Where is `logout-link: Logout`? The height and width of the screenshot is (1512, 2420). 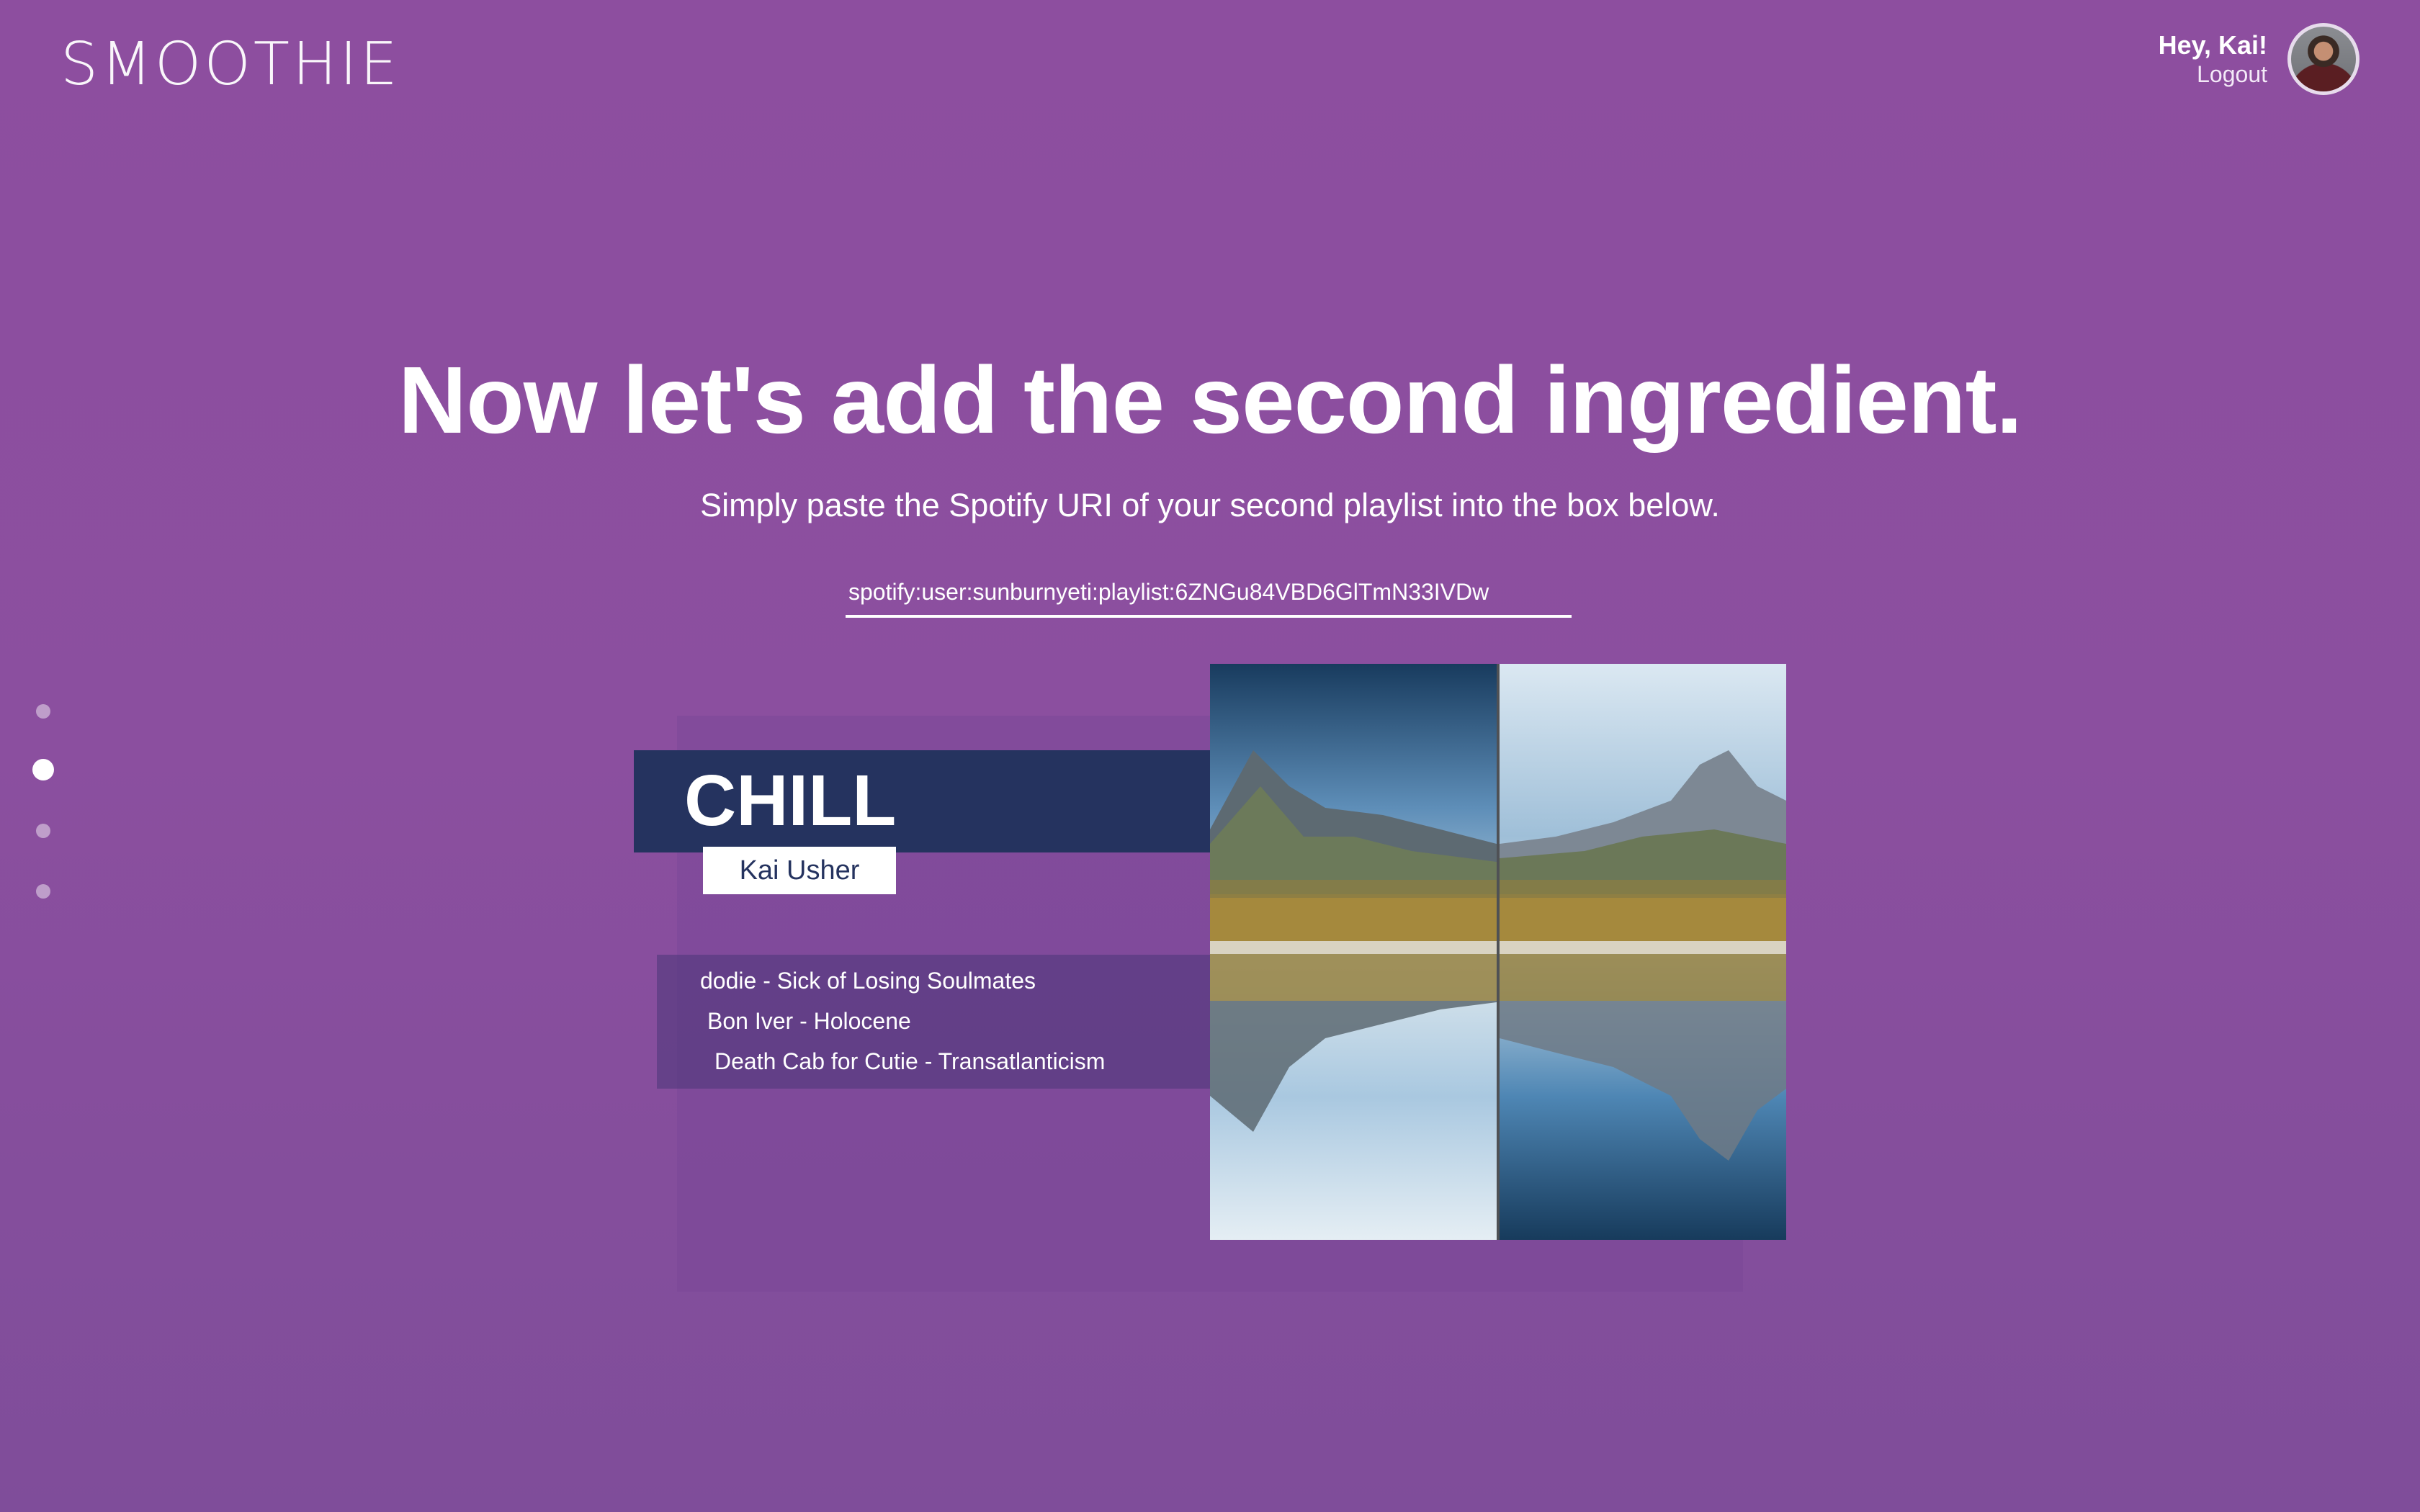
logout-link: Logout is located at coordinates (2213, 74).